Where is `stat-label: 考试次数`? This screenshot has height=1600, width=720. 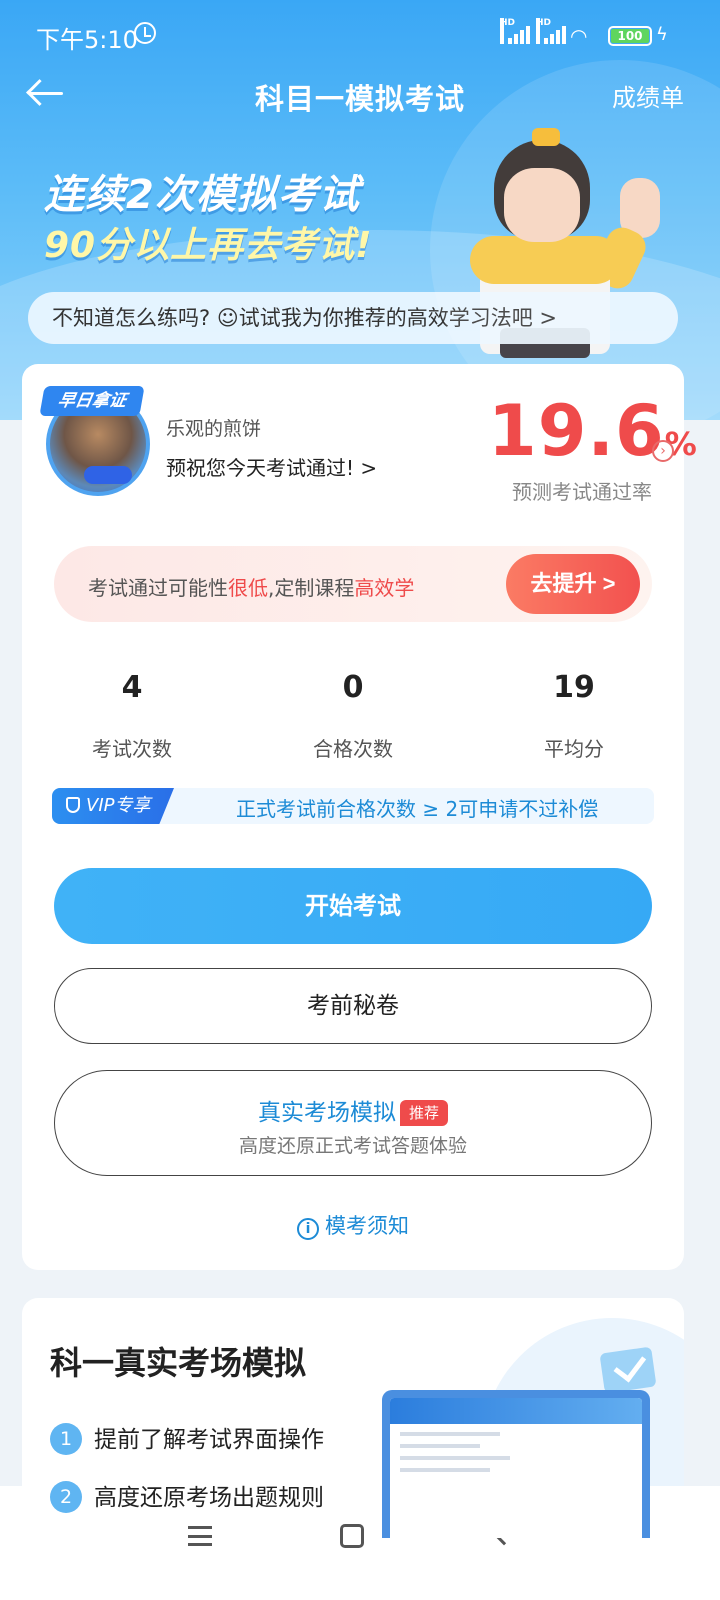 stat-label: 考试次数 is located at coordinates (132, 749).